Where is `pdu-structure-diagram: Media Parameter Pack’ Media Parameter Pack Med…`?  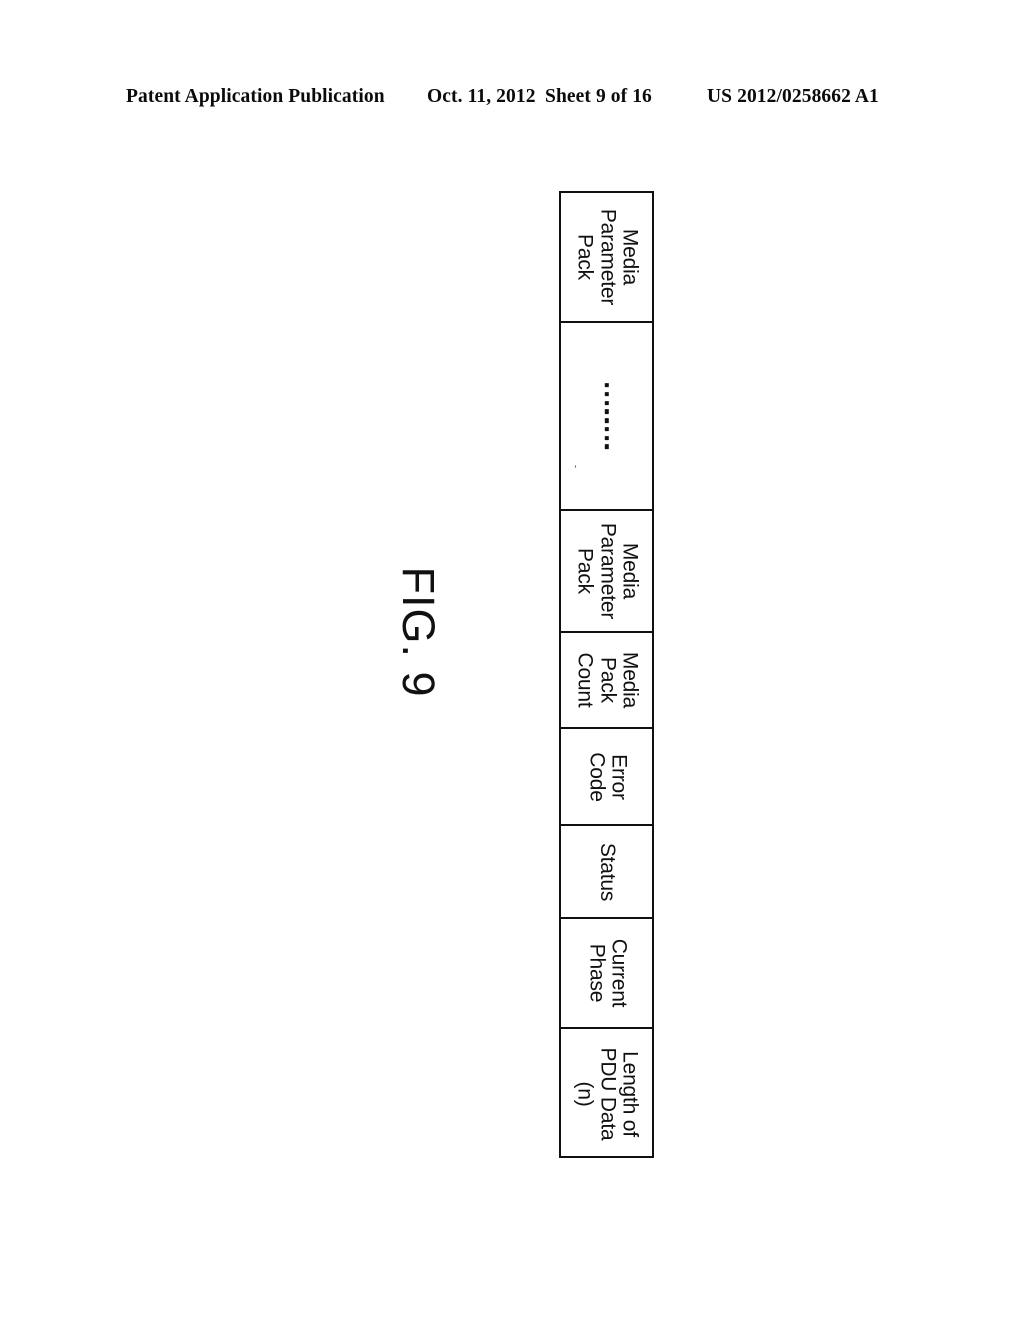
pdu-structure-diagram: Media Parameter Pack’ Media Parameter Pack Med… is located at coordinates (606, 674).